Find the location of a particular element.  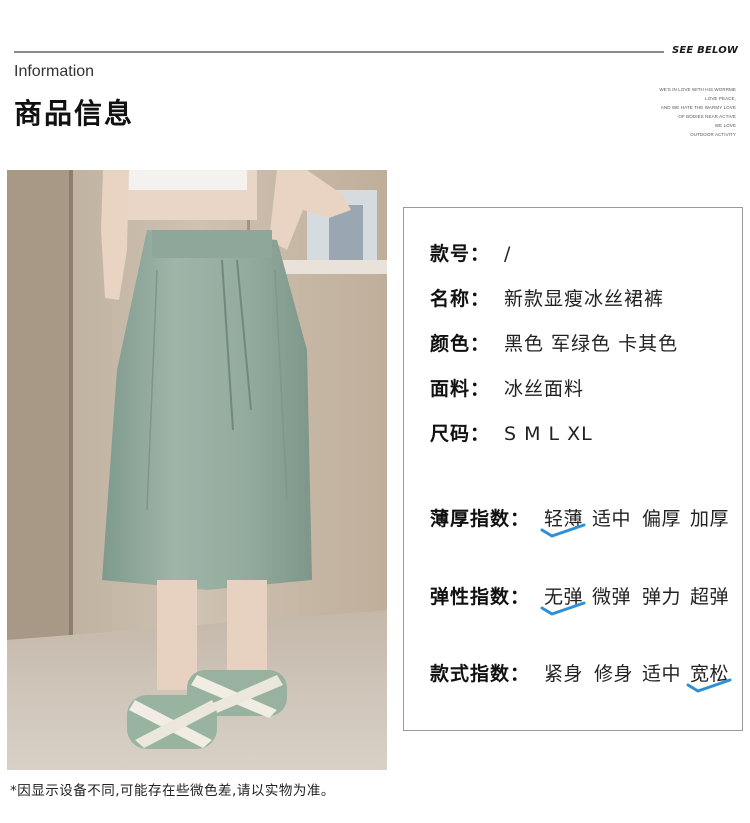

section-title-cn: 商品信息 is located at coordinates (74, 113).